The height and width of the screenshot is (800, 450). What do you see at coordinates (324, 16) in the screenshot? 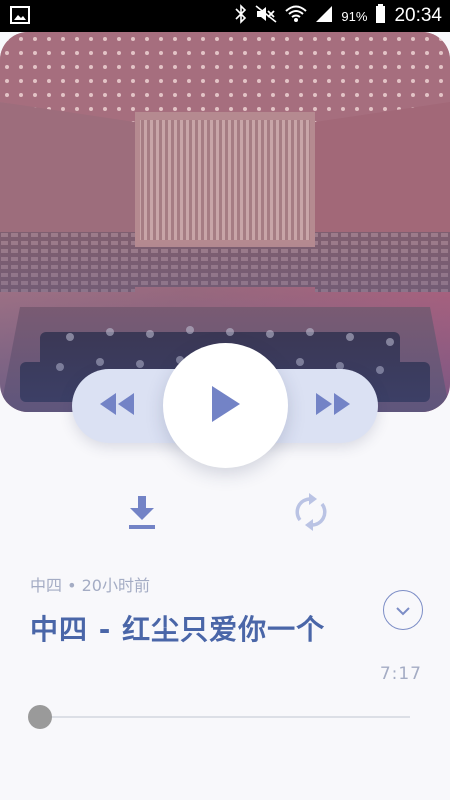
I see `signal-icon` at bounding box center [324, 16].